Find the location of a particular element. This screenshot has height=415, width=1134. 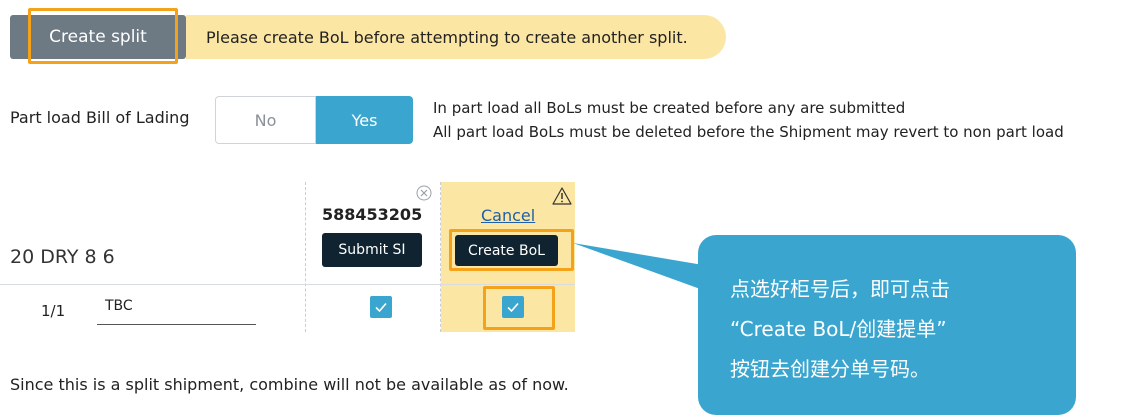

submit-si-button: Submit SI is located at coordinates (372, 250).